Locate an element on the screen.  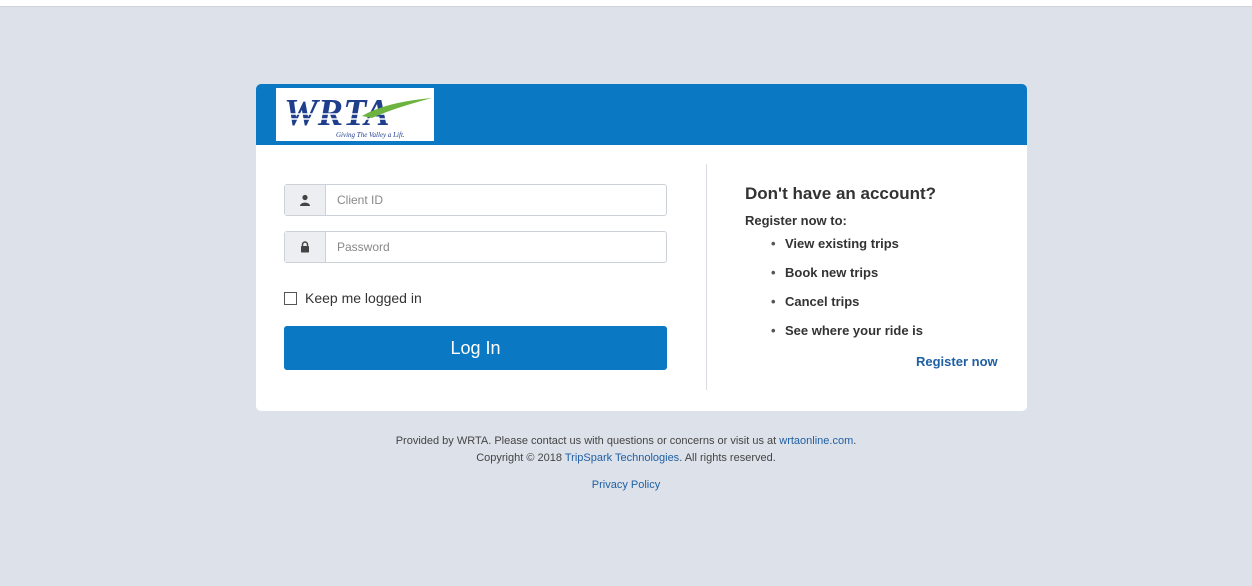
password-input is located at coordinates (502, 247).